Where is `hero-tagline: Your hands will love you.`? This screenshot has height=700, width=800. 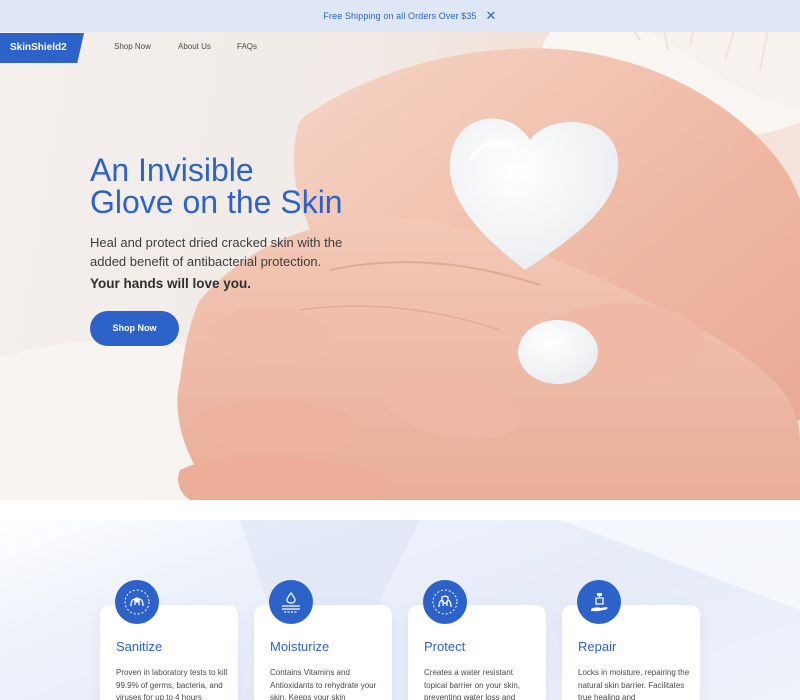
hero-tagline: Your hands will love you. is located at coordinates (171, 283).